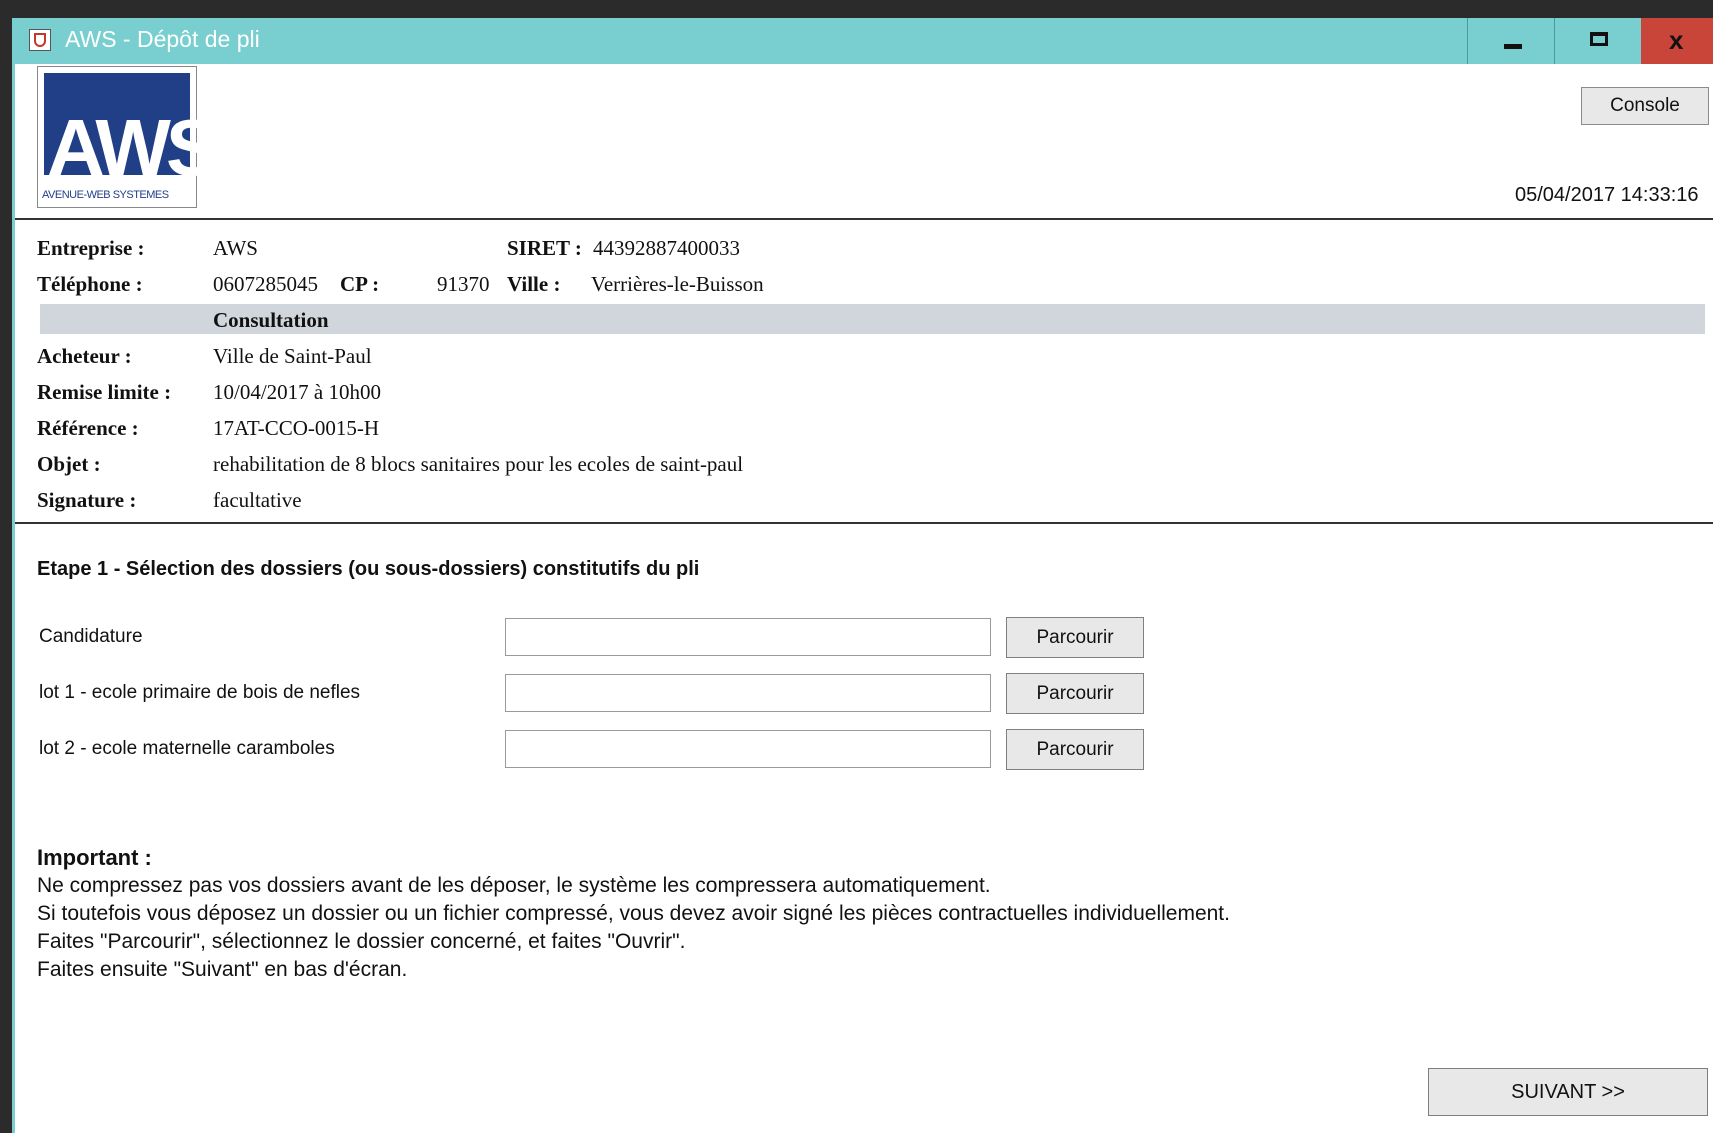 This screenshot has height=1133, width=1713. I want to click on entreprise-value: AWS, so click(235, 248).